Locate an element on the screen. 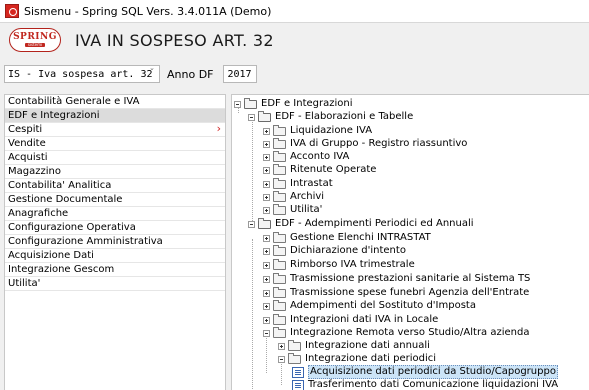 This screenshot has width=589, height=390. tree-node-label: EDF - Adempimenti Periodici ed Annuali is located at coordinates (374, 223).